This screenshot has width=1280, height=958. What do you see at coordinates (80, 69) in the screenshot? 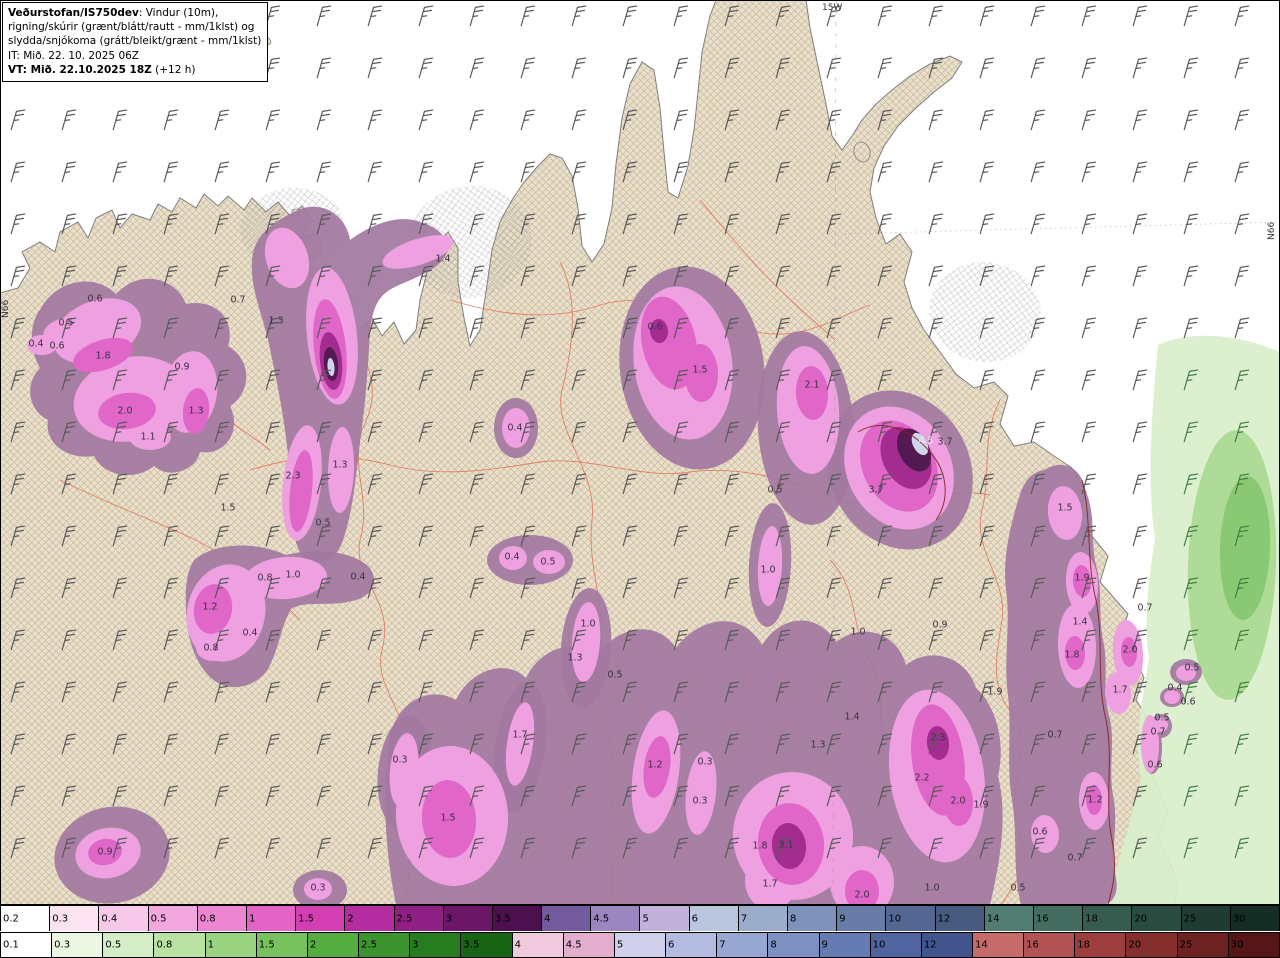
I see `valid-time: VT: Mið. 22.10.2025 18Z` at bounding box center [80, 69].